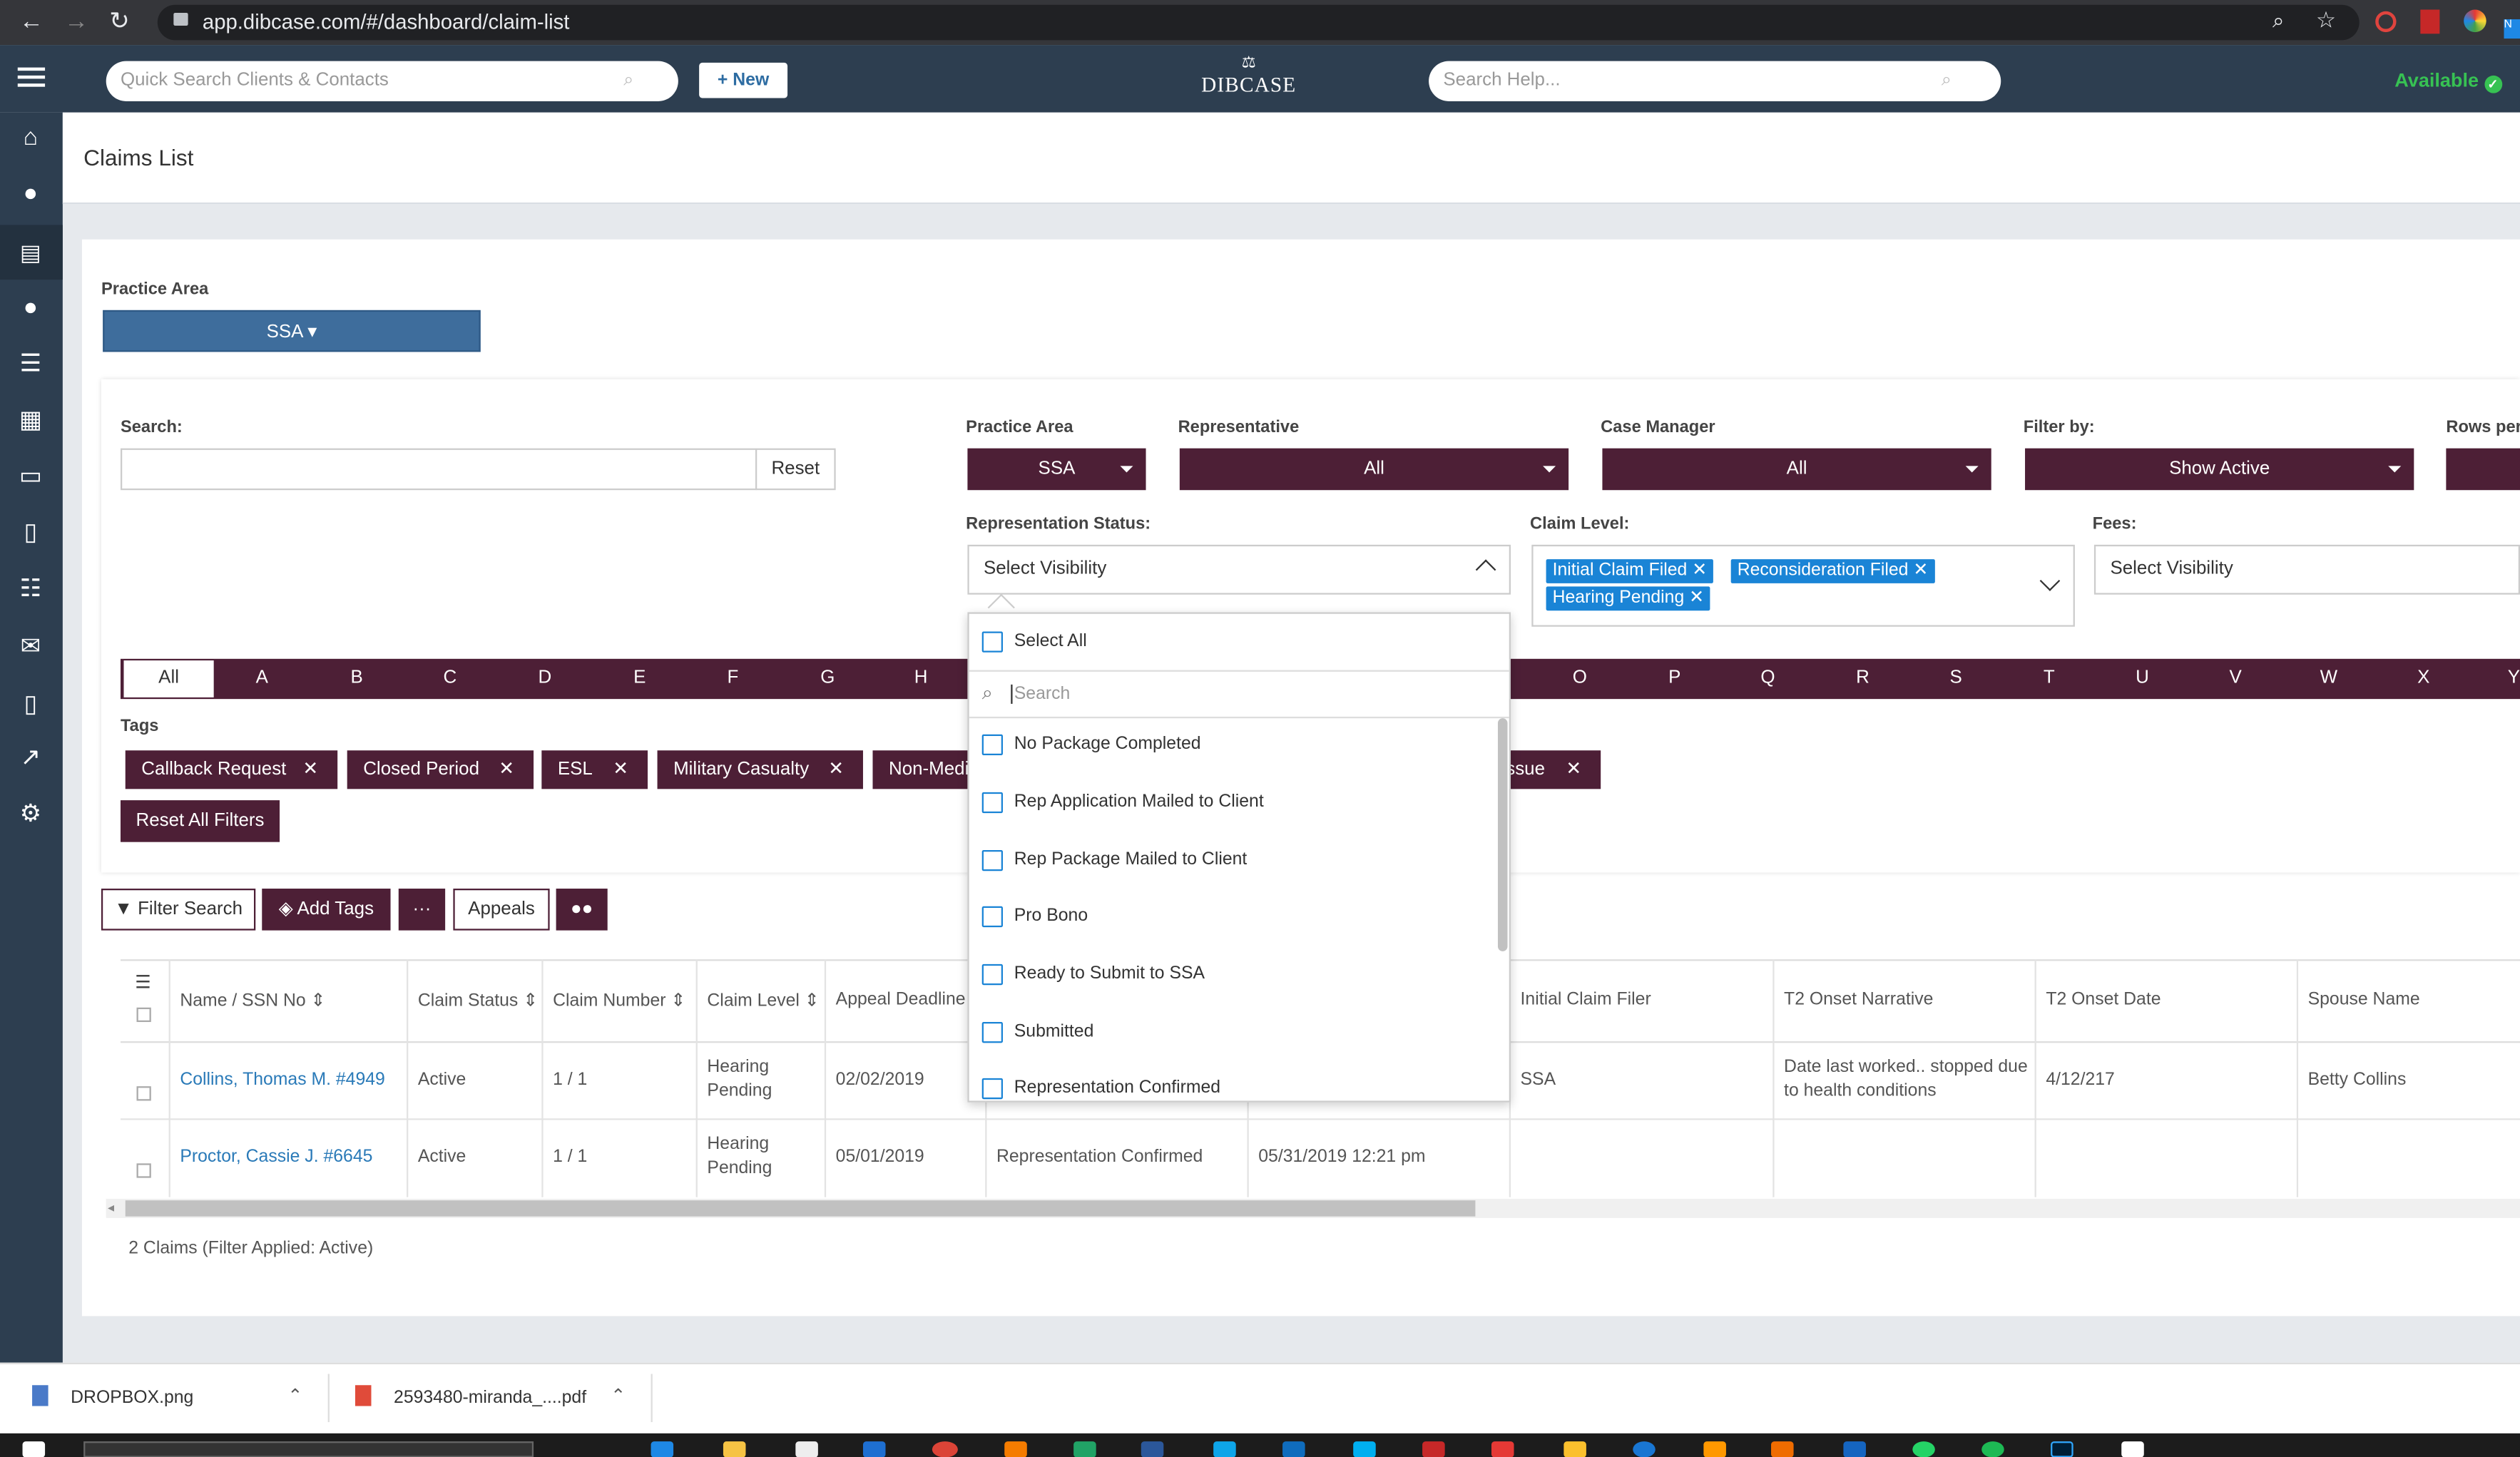 Image resolution: width=2520 pixels, height=1457 pixels. What do you see at coordinates (619, 1000) in the screenshot?
I see `col-claim-number: Claim Number ⇕` at bounding box center [619, 1000].